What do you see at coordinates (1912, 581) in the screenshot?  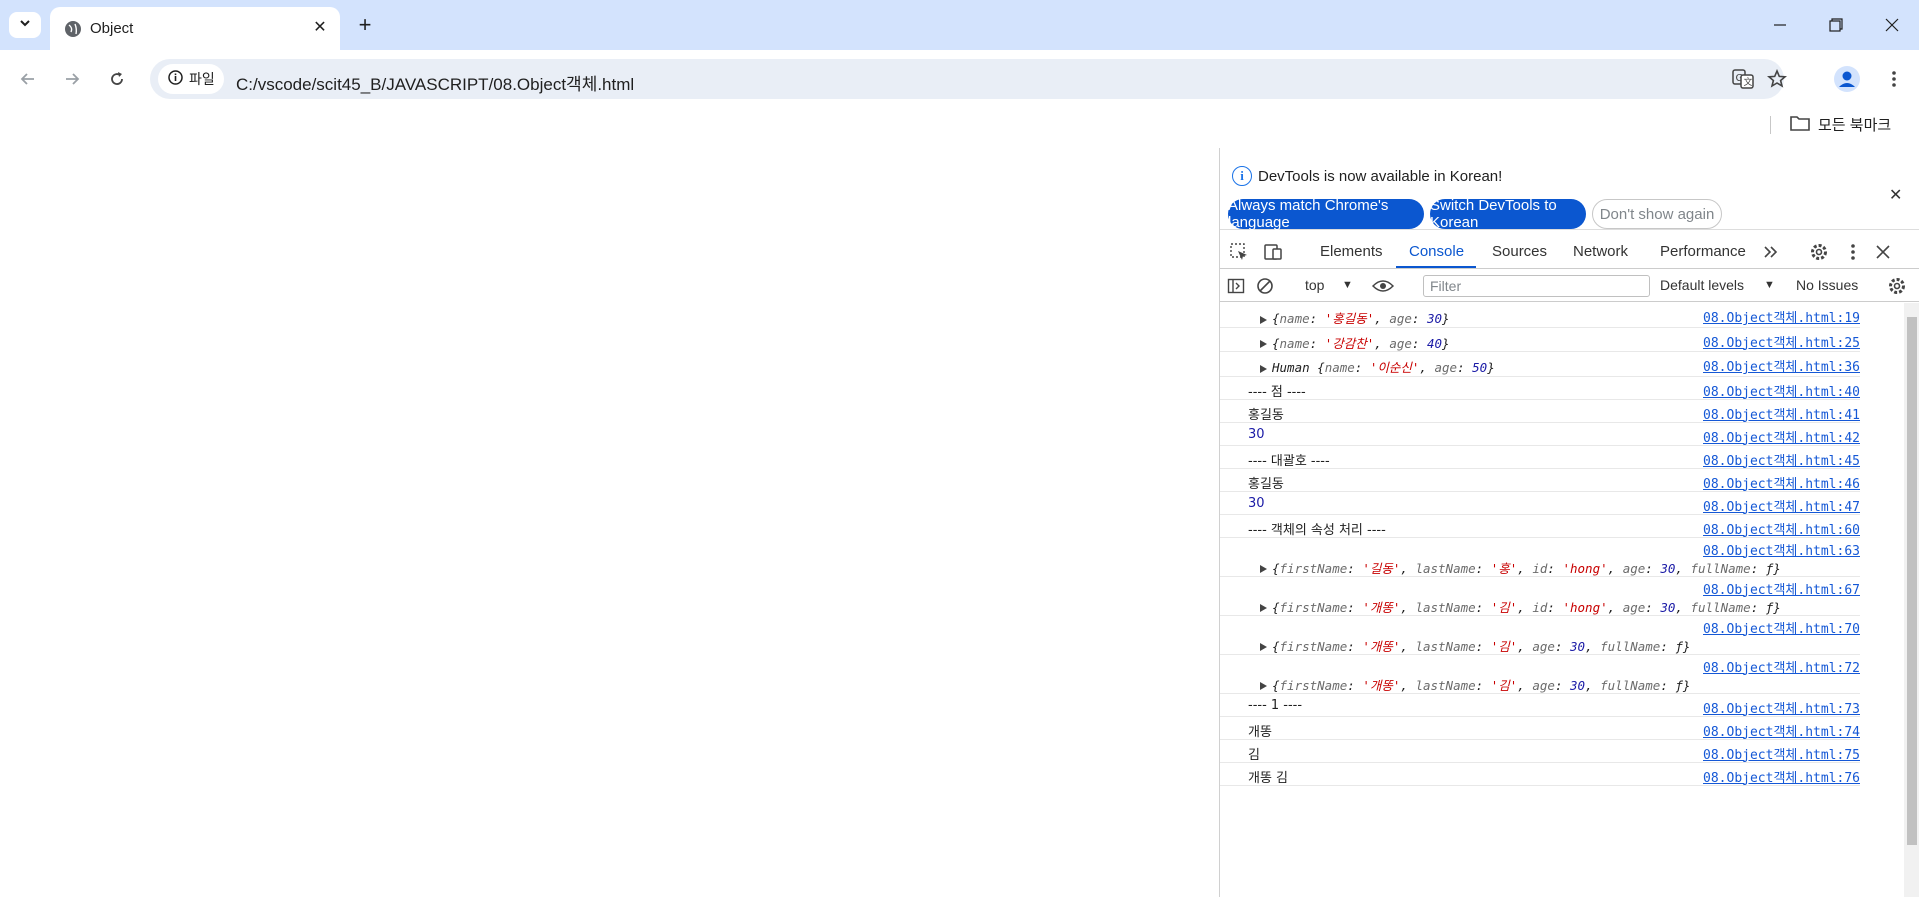 I see `scrollbar-thumb` at bounding box center [1912, 581].